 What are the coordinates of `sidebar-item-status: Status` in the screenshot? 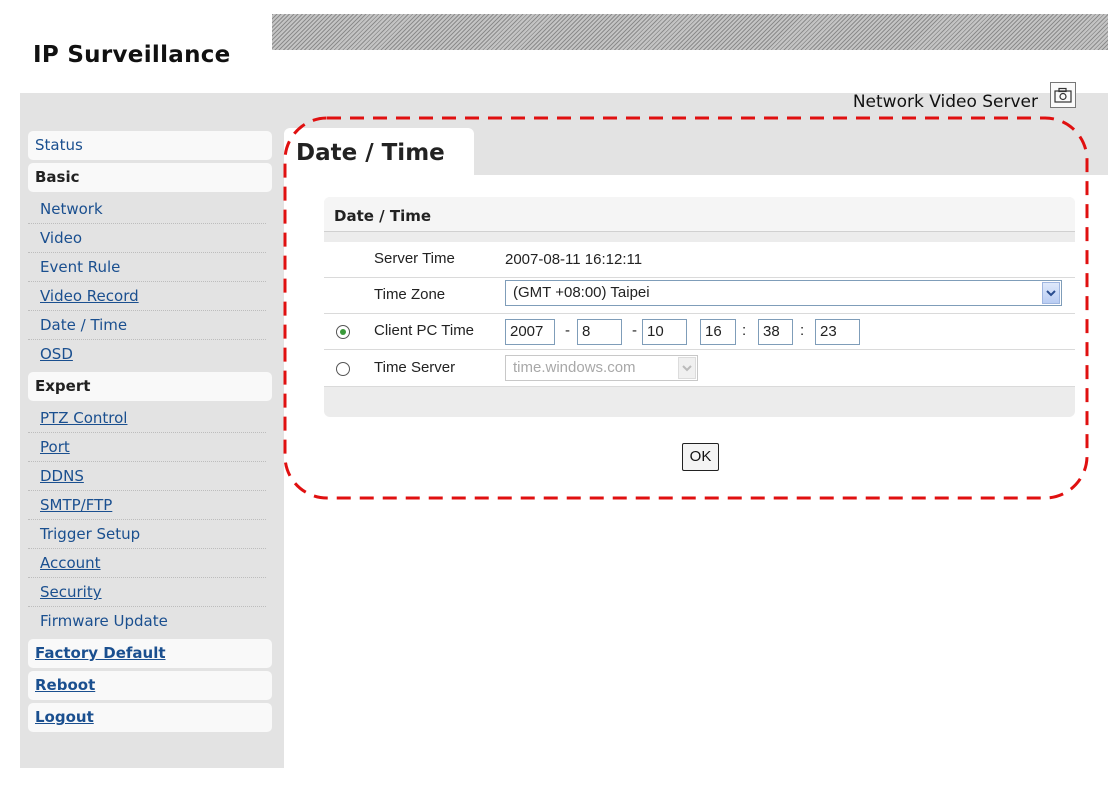 It's located at (150, 145).